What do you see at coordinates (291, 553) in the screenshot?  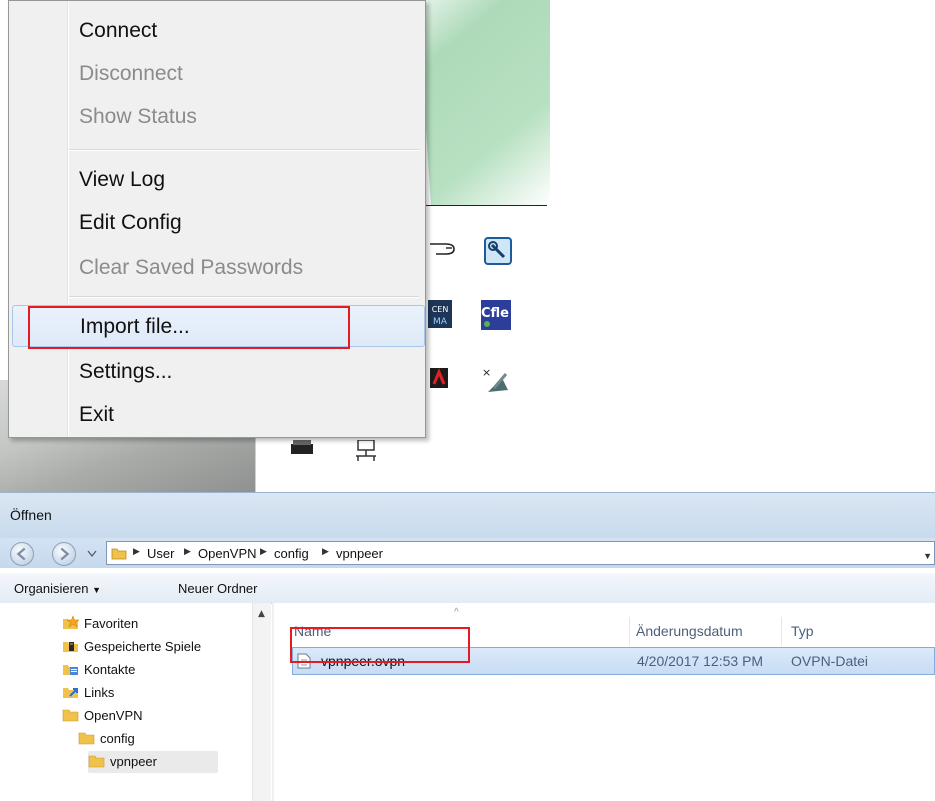 I see `breadcrumb-config: config` at bounding box center [291, 553].